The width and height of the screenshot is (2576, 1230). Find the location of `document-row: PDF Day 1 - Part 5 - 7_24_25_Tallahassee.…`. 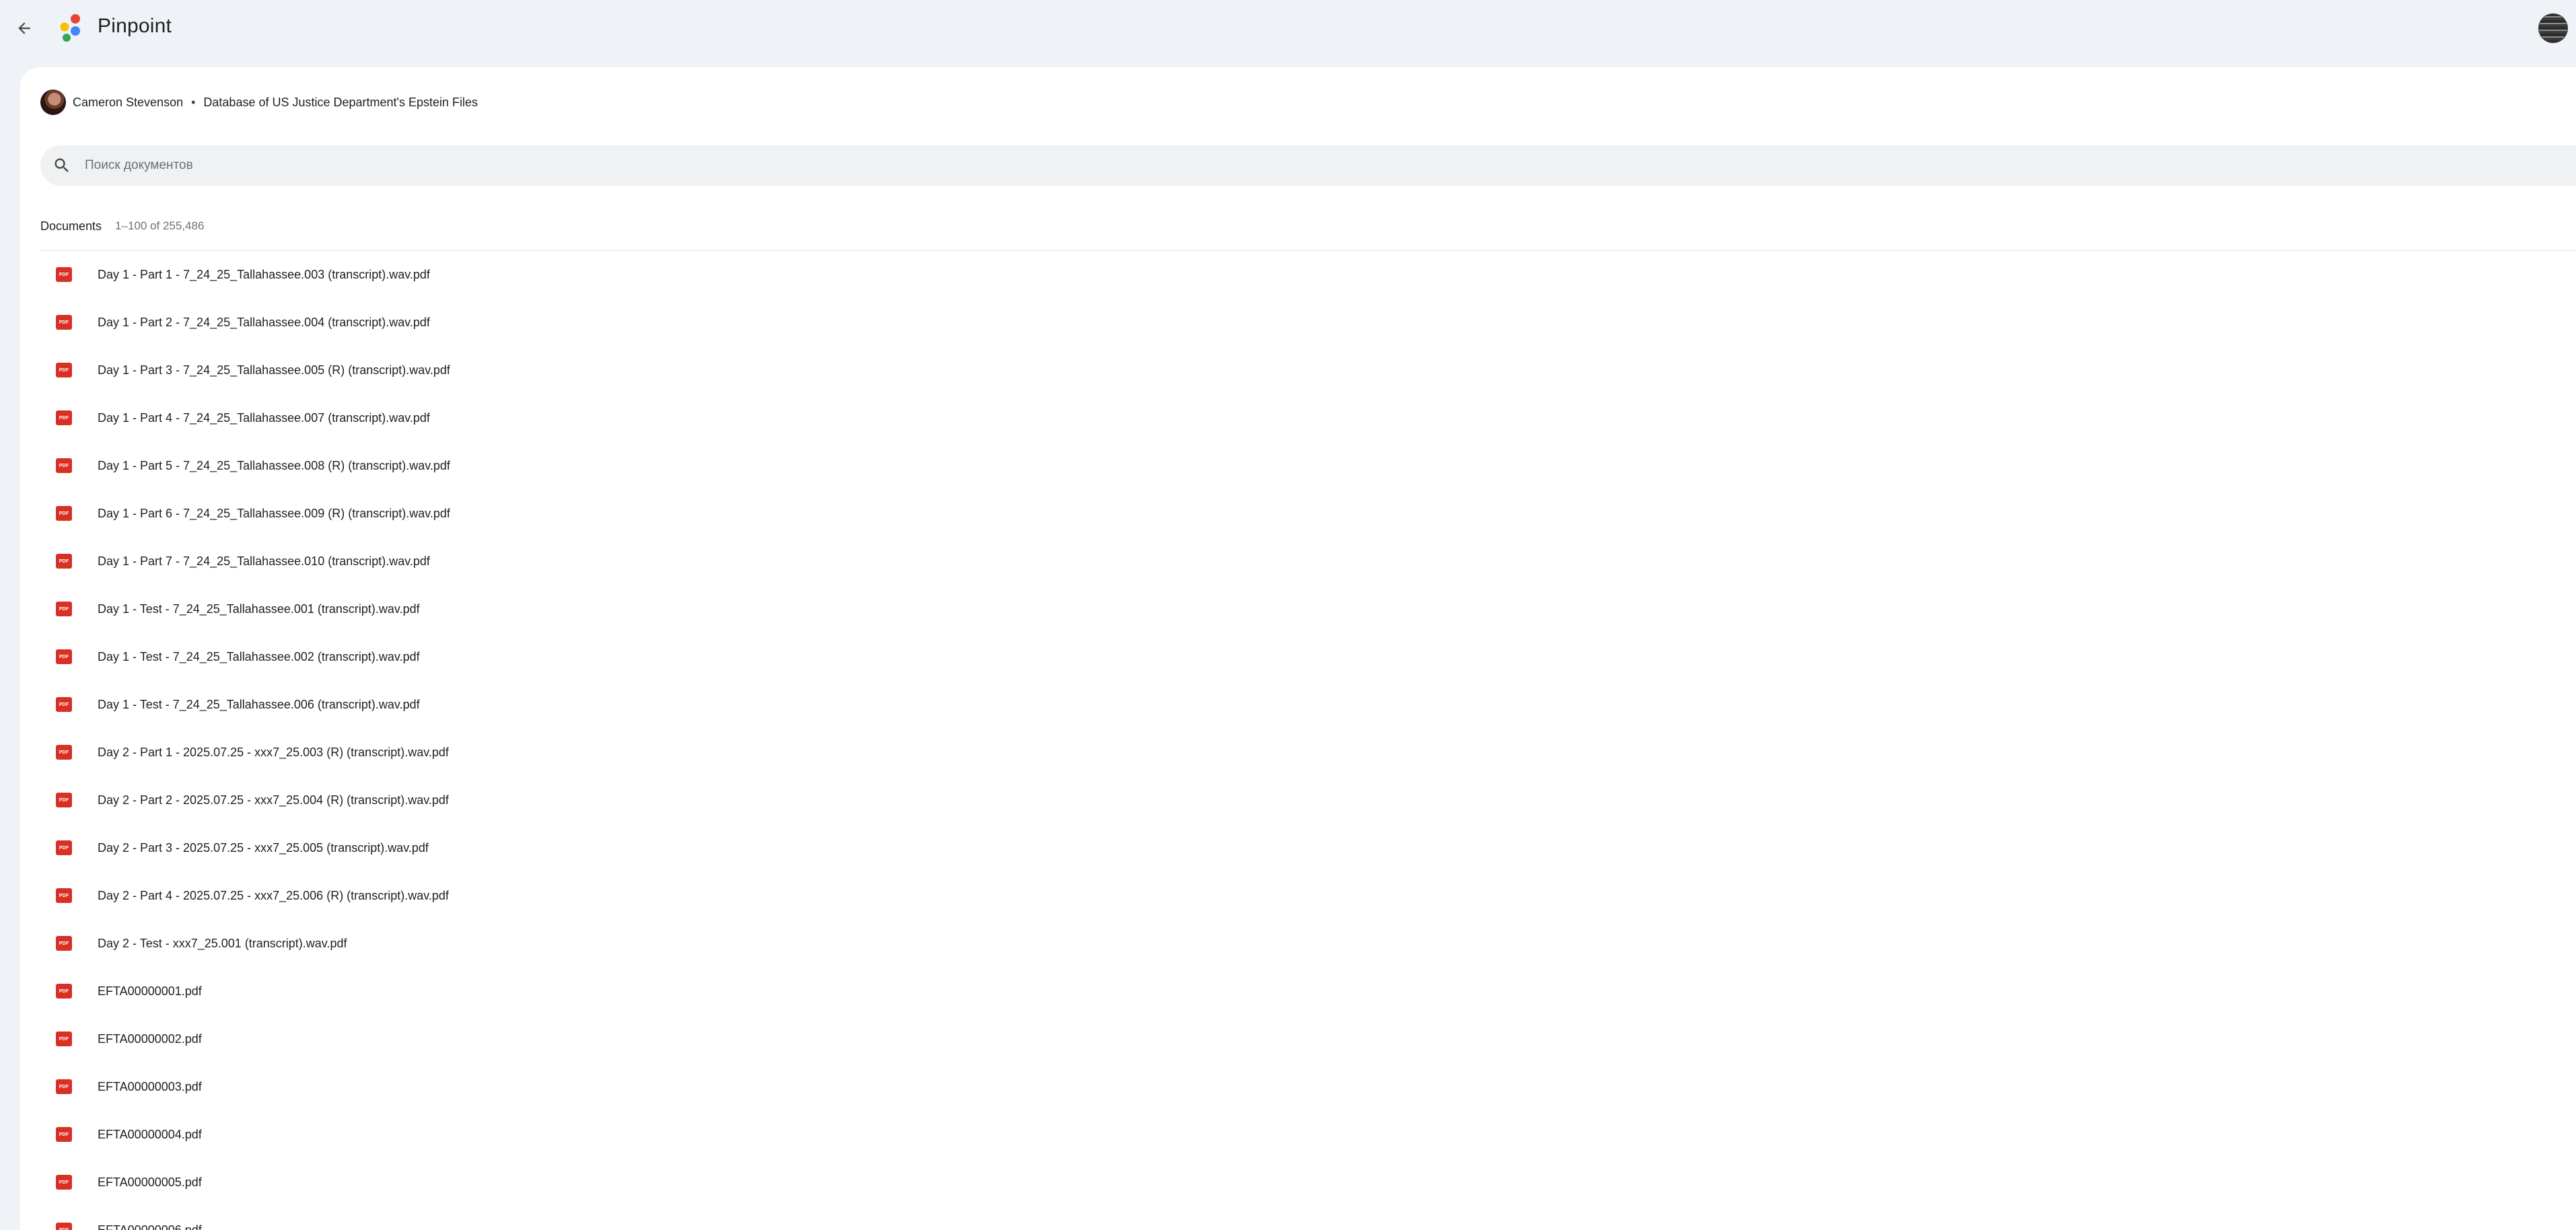

document-row: PDF Day 1 - Part 5 - 7_24_25_Tallahassee.… is located at coordinates (1298, 466).